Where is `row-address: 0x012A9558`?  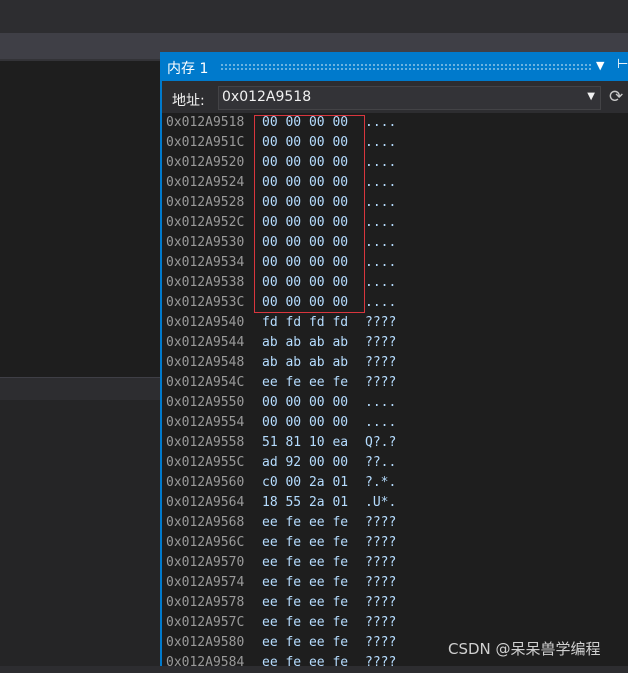
row-address: 0x012A9558 is located at coordinates (205, 442).